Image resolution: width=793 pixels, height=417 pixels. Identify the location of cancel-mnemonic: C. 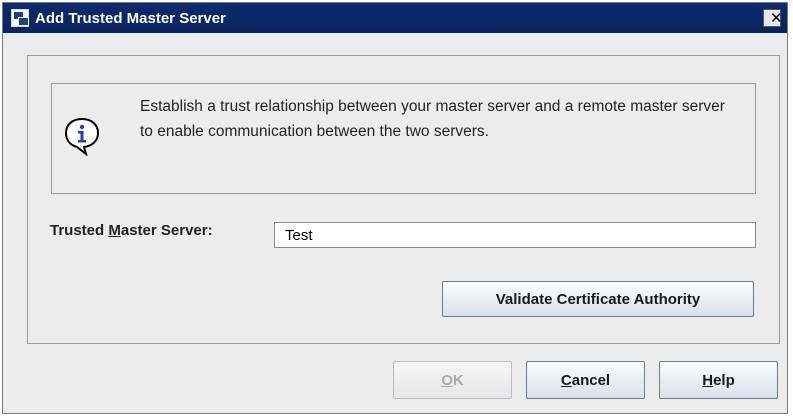
(566, 380).